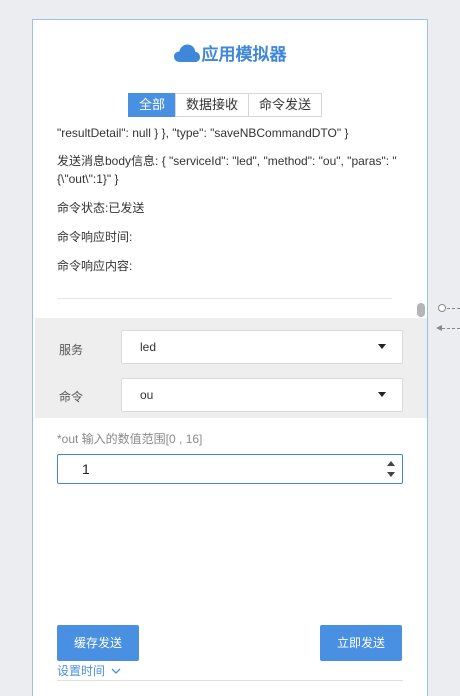 This screenshot has height=696, width=460. Describe the element at coordinates (285, 105) in the screenshot. I see `tab-command-send: 命令发送` at that location.